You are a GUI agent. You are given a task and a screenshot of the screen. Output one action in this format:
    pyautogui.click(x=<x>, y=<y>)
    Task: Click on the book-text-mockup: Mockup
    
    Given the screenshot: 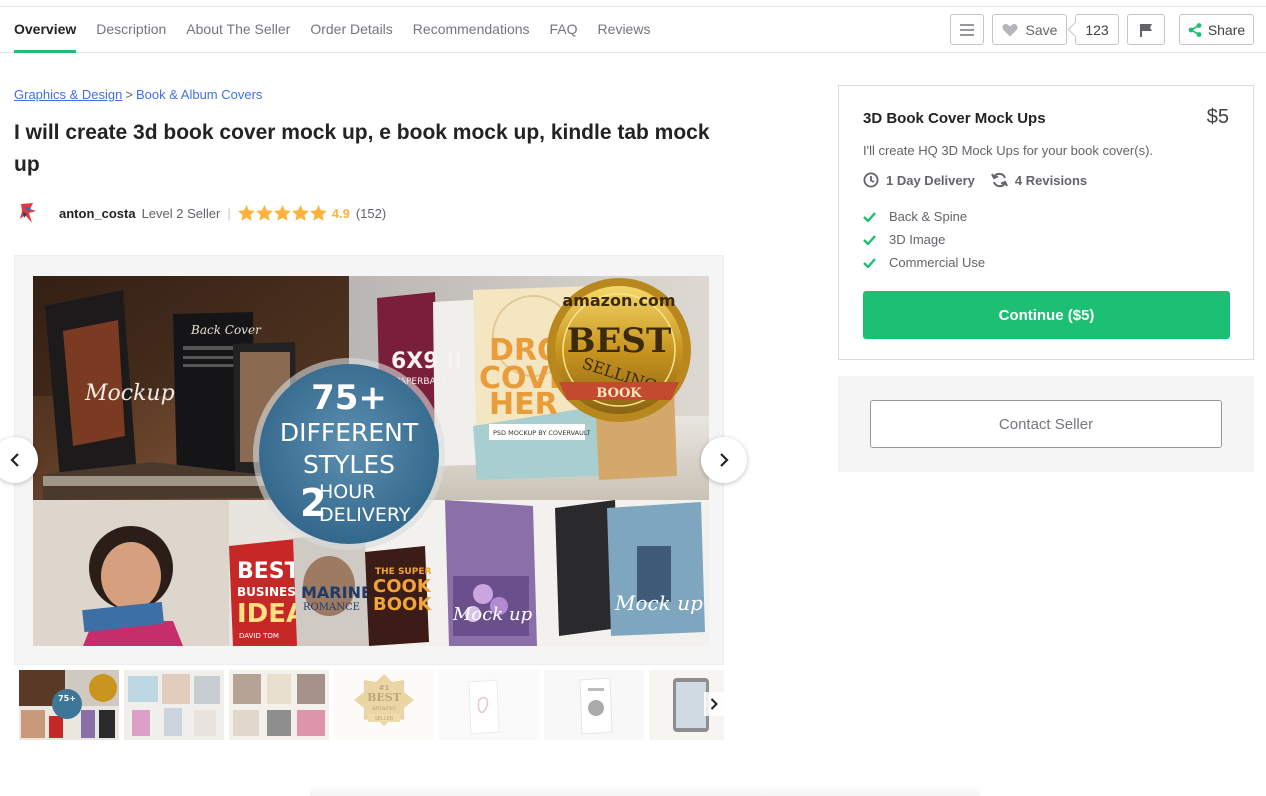 What is the action you would take?
    pyautogui.click(x=129, y=393)
    